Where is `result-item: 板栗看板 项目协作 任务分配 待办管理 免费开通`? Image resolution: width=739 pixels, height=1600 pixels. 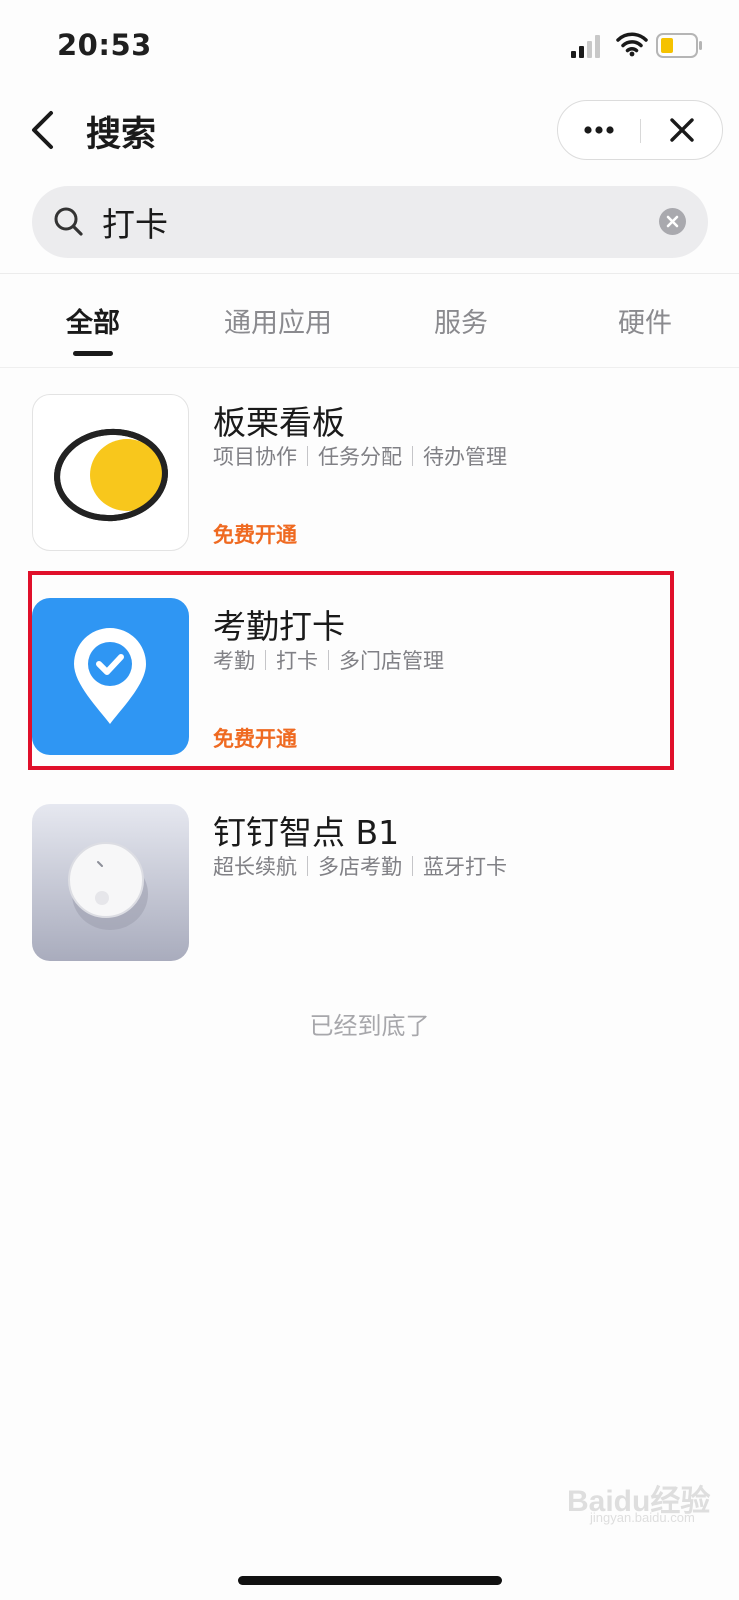
result-item: 板栗看板 项目协作 任务分配 待办管理 免费开通 is located at coordinates (369, 484).